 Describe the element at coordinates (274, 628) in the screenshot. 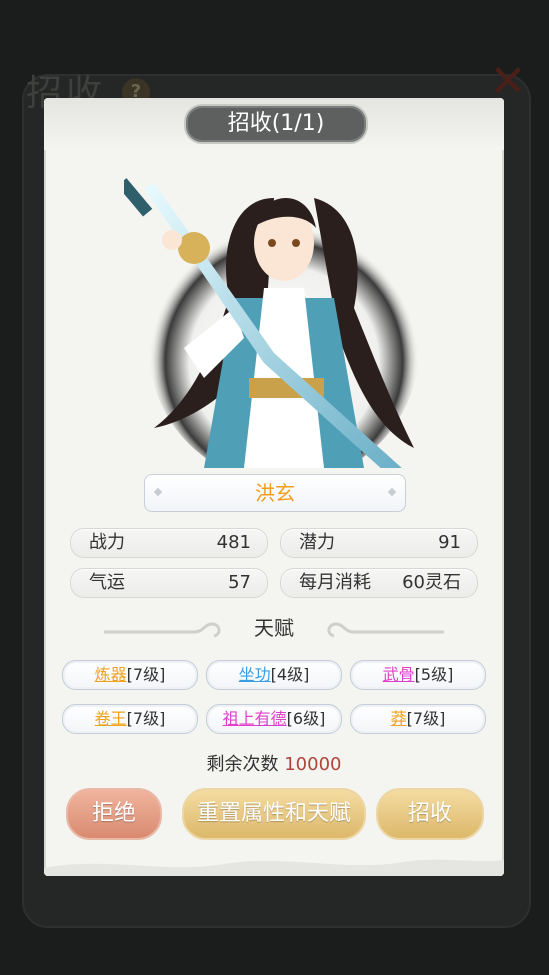

I see `talent-heading: 天赋` at that location.